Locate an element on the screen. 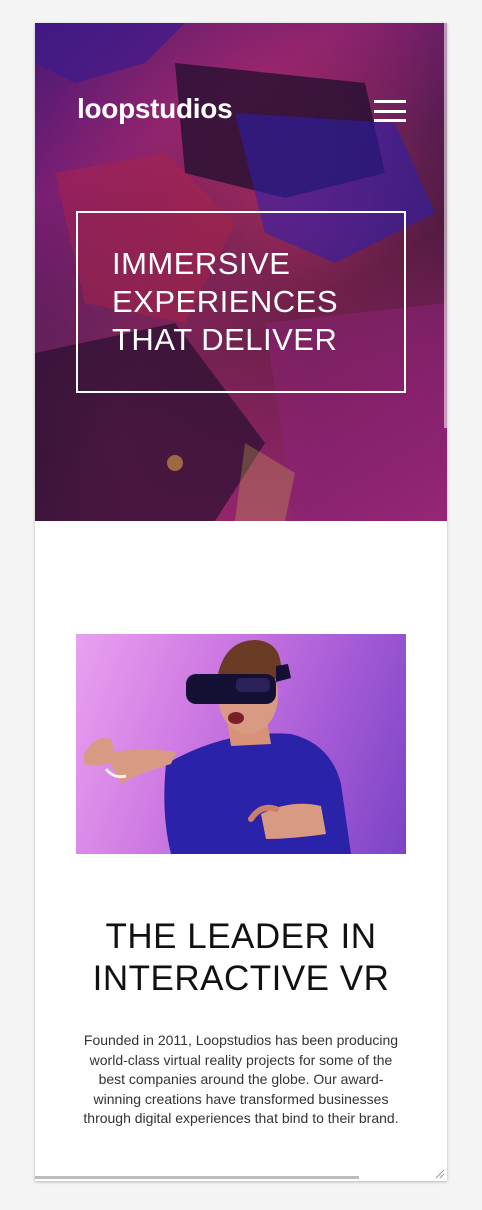  hero-title: IMMERSIVE EXPERIENCES THAT DELIVER is located at coordinates (225, 301).